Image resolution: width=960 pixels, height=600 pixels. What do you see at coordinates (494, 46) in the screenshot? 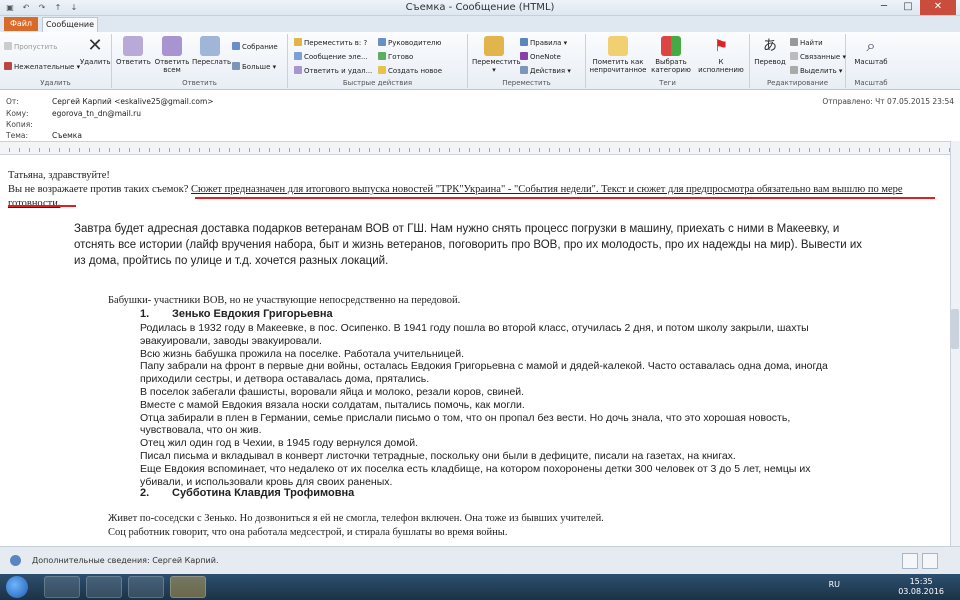
I see `move-folder-icon` at bounding box center [494, 46].